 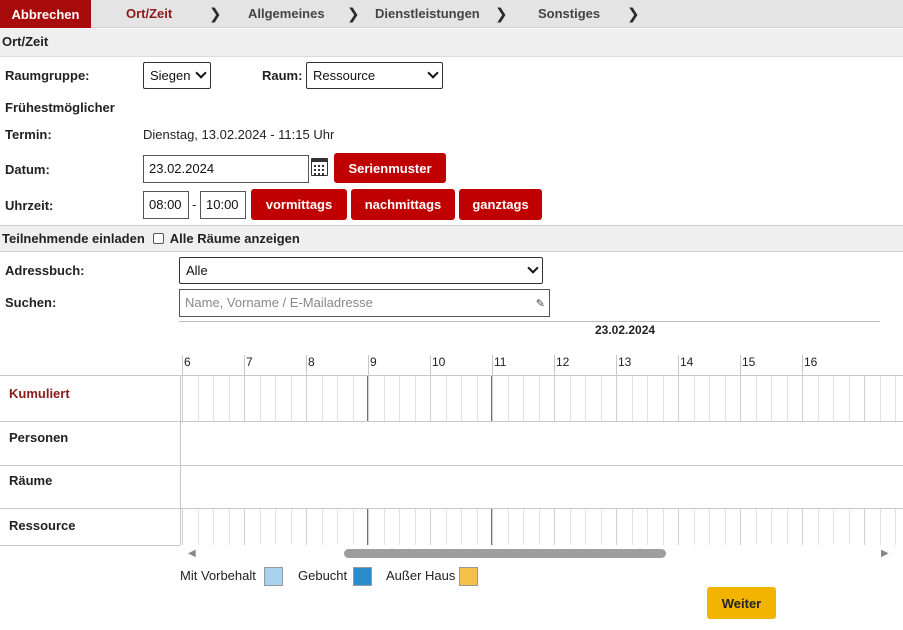 What do you see at coordinates (427, 14) in the screenshot?
I see `step-dienstleistungen: Dienstleistungen` at bounding box center [427, 14].